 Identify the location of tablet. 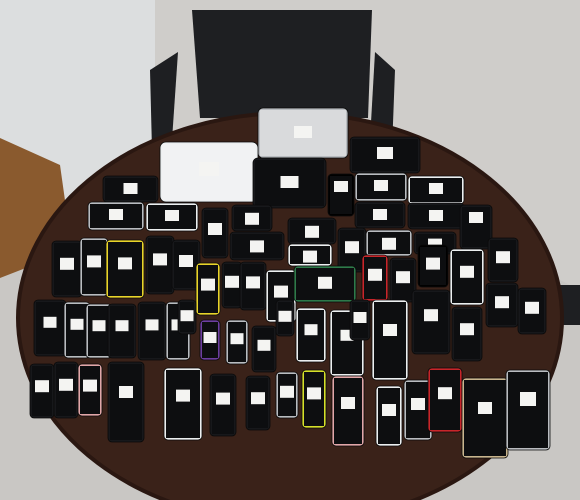
(303, 133).